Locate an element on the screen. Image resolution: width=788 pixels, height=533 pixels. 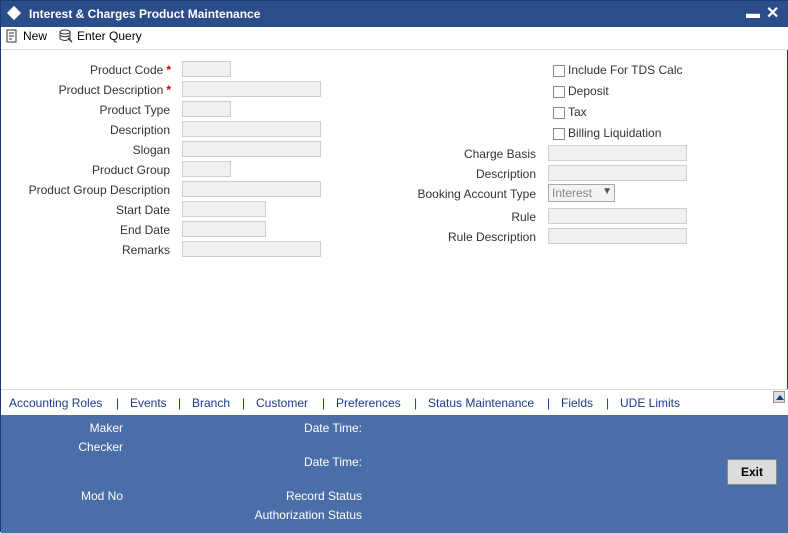
product-group-description-input is located at coordinates (251, 189).